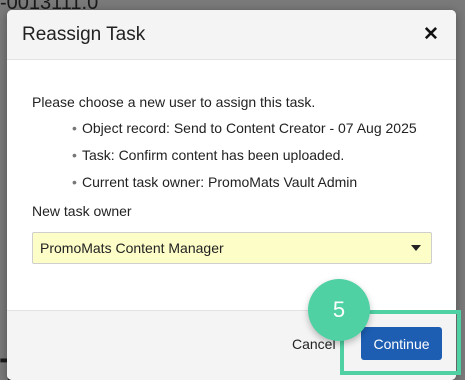  Describe the element at coordinates (431, 35) in the screenshot. I see `close-icon: ✕` at that location.